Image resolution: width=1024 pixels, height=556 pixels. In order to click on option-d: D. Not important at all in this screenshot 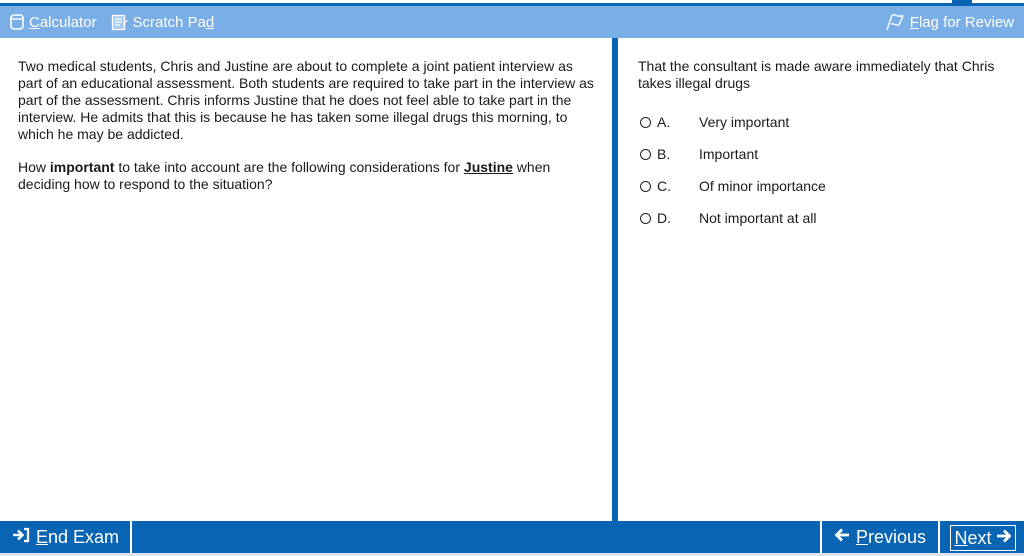, I will do `click(821, 218)`.